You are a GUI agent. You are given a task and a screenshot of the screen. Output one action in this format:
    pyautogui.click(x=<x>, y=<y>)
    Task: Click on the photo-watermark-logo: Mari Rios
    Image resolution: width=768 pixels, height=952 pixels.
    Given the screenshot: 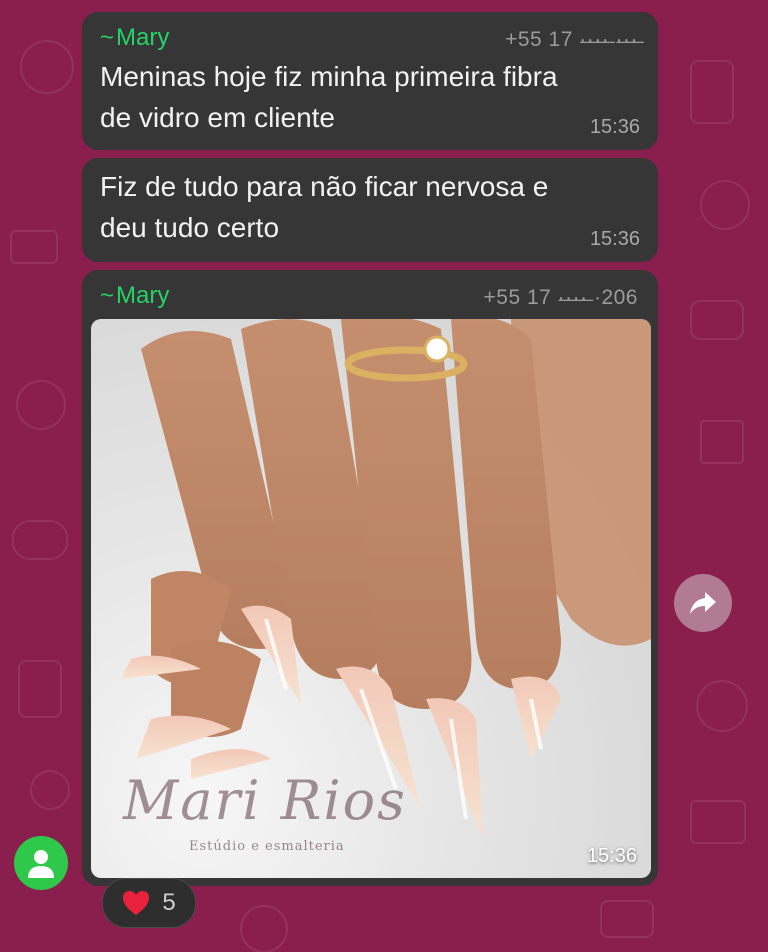 What is the action you would take?
    pyautogui.click(x=265, y=800)
    